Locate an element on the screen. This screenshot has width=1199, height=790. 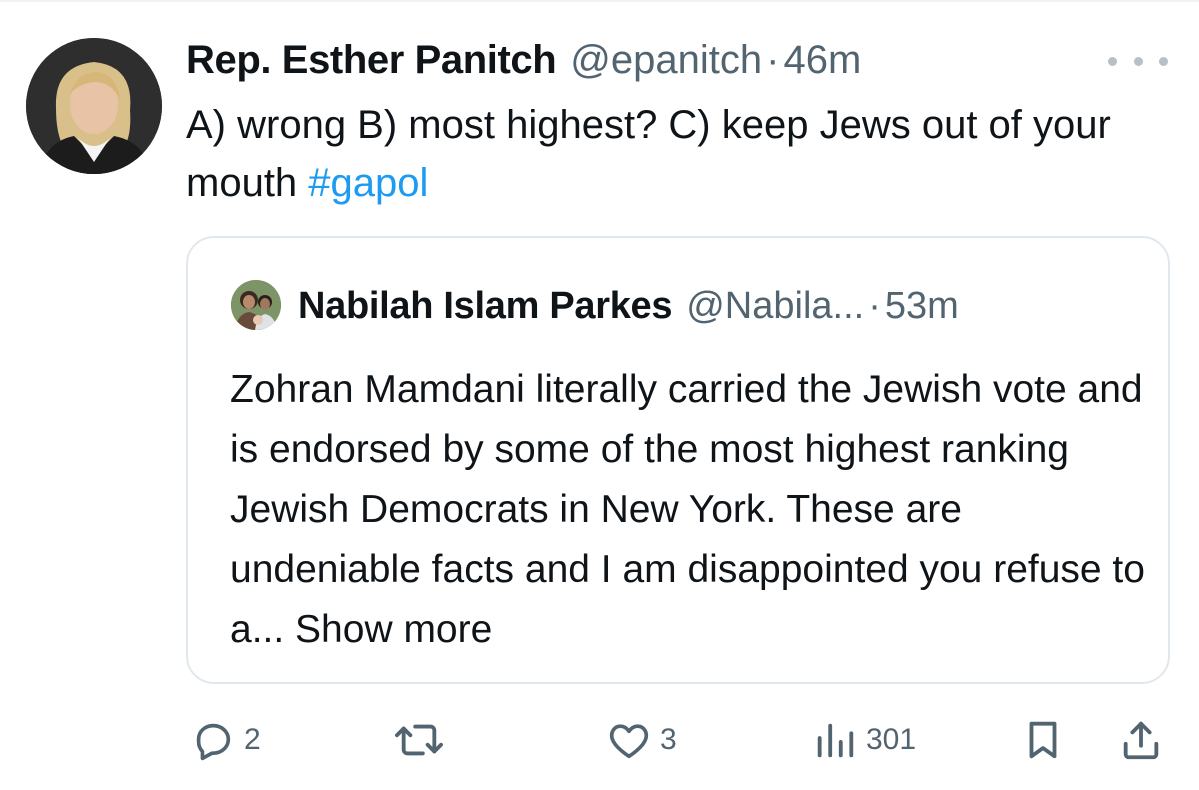
tweet-timestamp: 46m is located at coordinates (822, 60).